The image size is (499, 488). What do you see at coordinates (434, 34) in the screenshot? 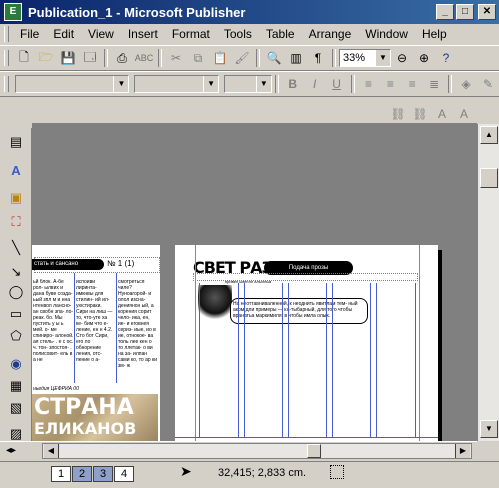
I see `menu-help: Help` at bounding box center [434, 34].